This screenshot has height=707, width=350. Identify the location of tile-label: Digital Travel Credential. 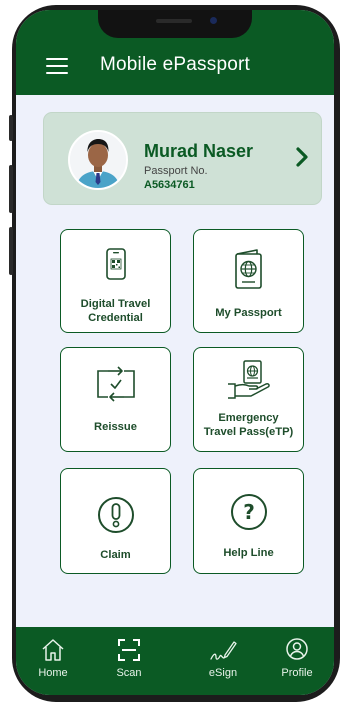
(115, 311).